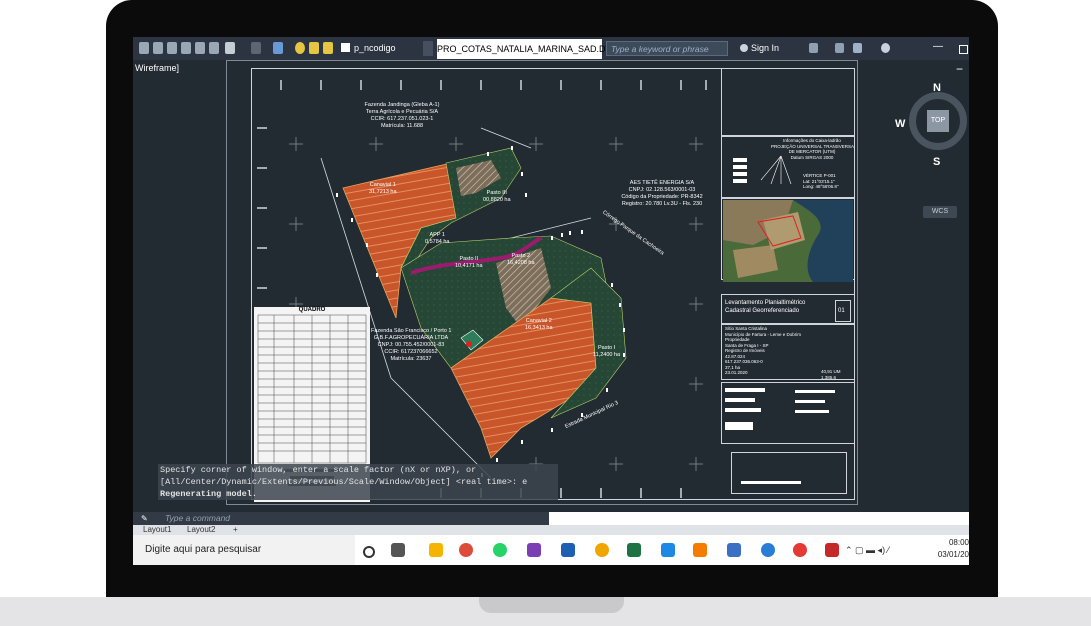 The image size is (1091, 626). What do you see at coordinates (885, 550) in the screenshot?
I see `system-tray: ⌃ ▢ ▬ ◂) ⁄` at bounding box center [885, 550].